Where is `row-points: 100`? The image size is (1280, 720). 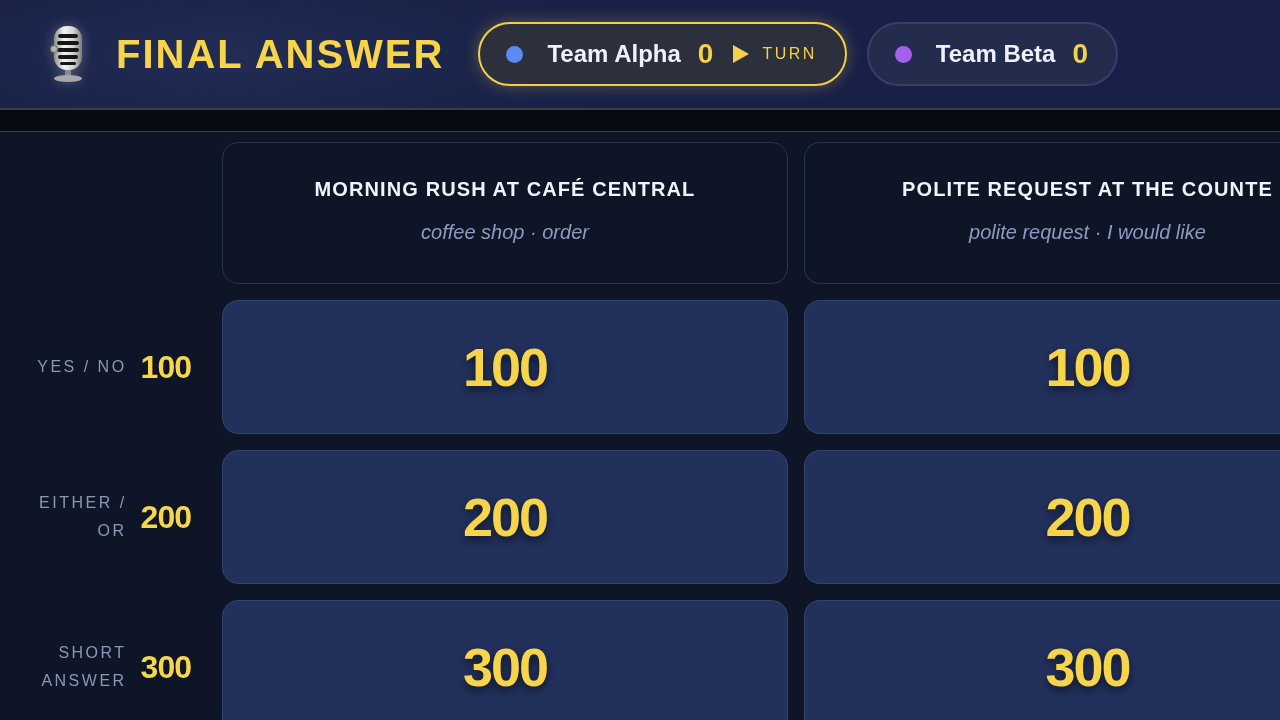 row-points: 100 is located at coordinates (165, 367).